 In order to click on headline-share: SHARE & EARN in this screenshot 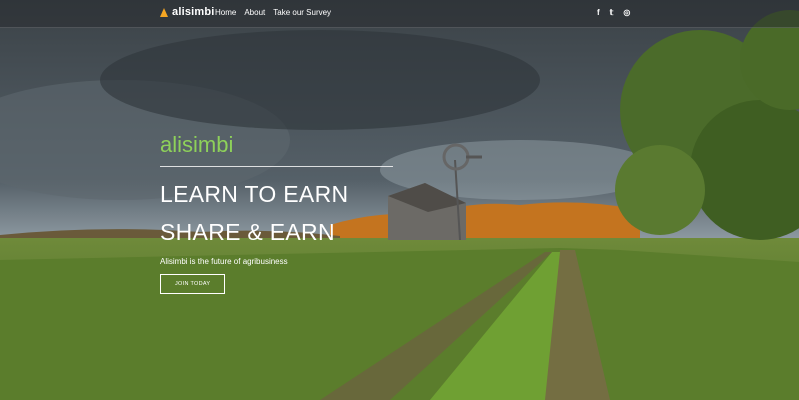, I will do `click(247, 232)`.